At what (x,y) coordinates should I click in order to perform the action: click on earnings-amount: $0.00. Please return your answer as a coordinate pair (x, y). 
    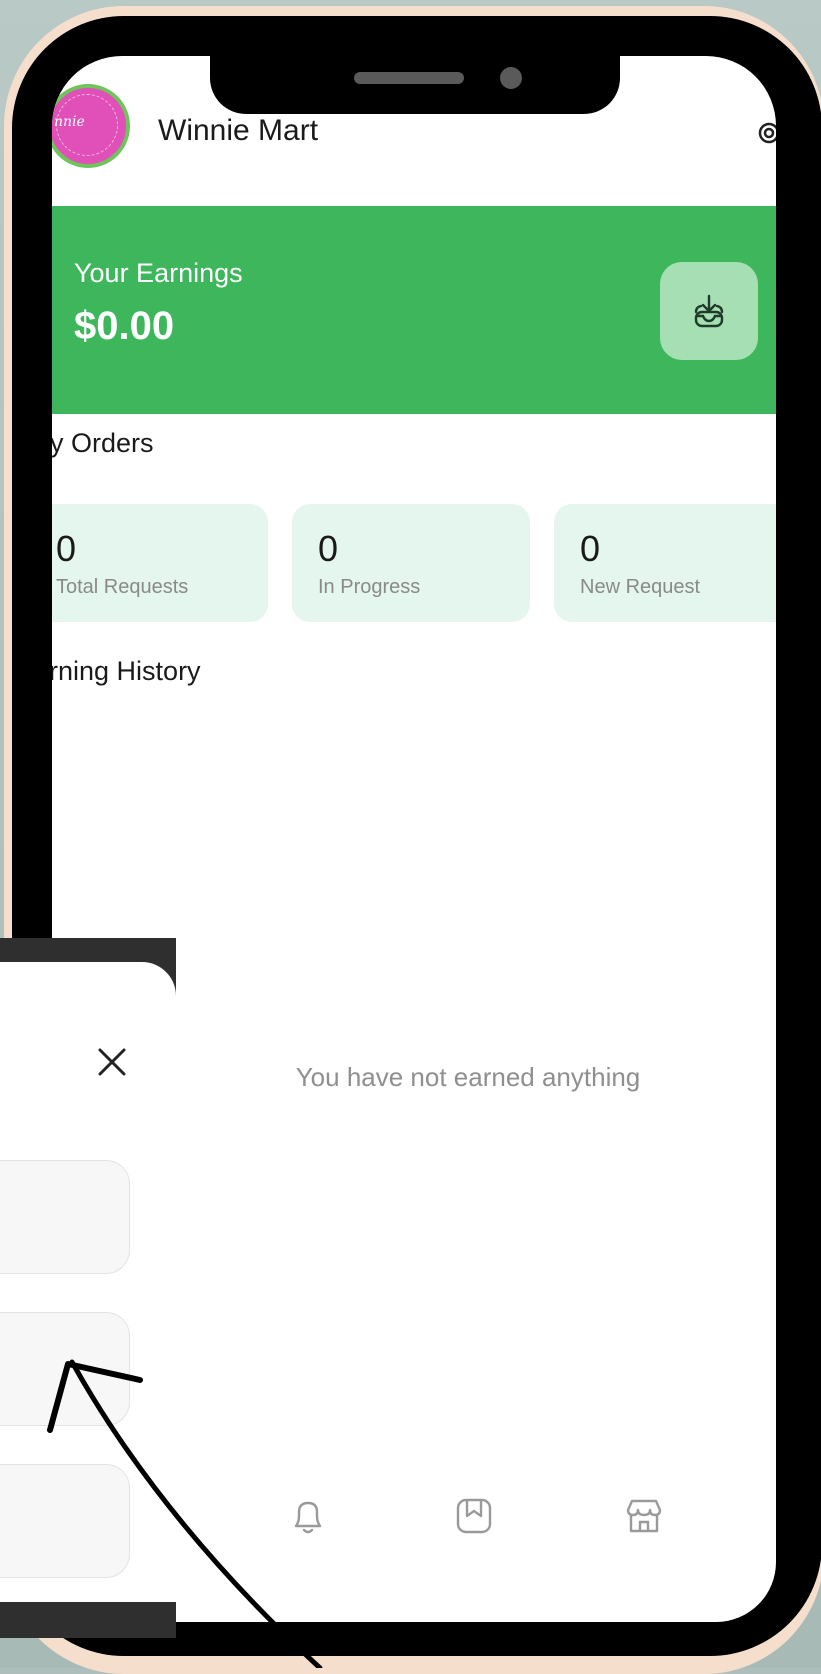
    Looking at the image, I should click on (124, 326).